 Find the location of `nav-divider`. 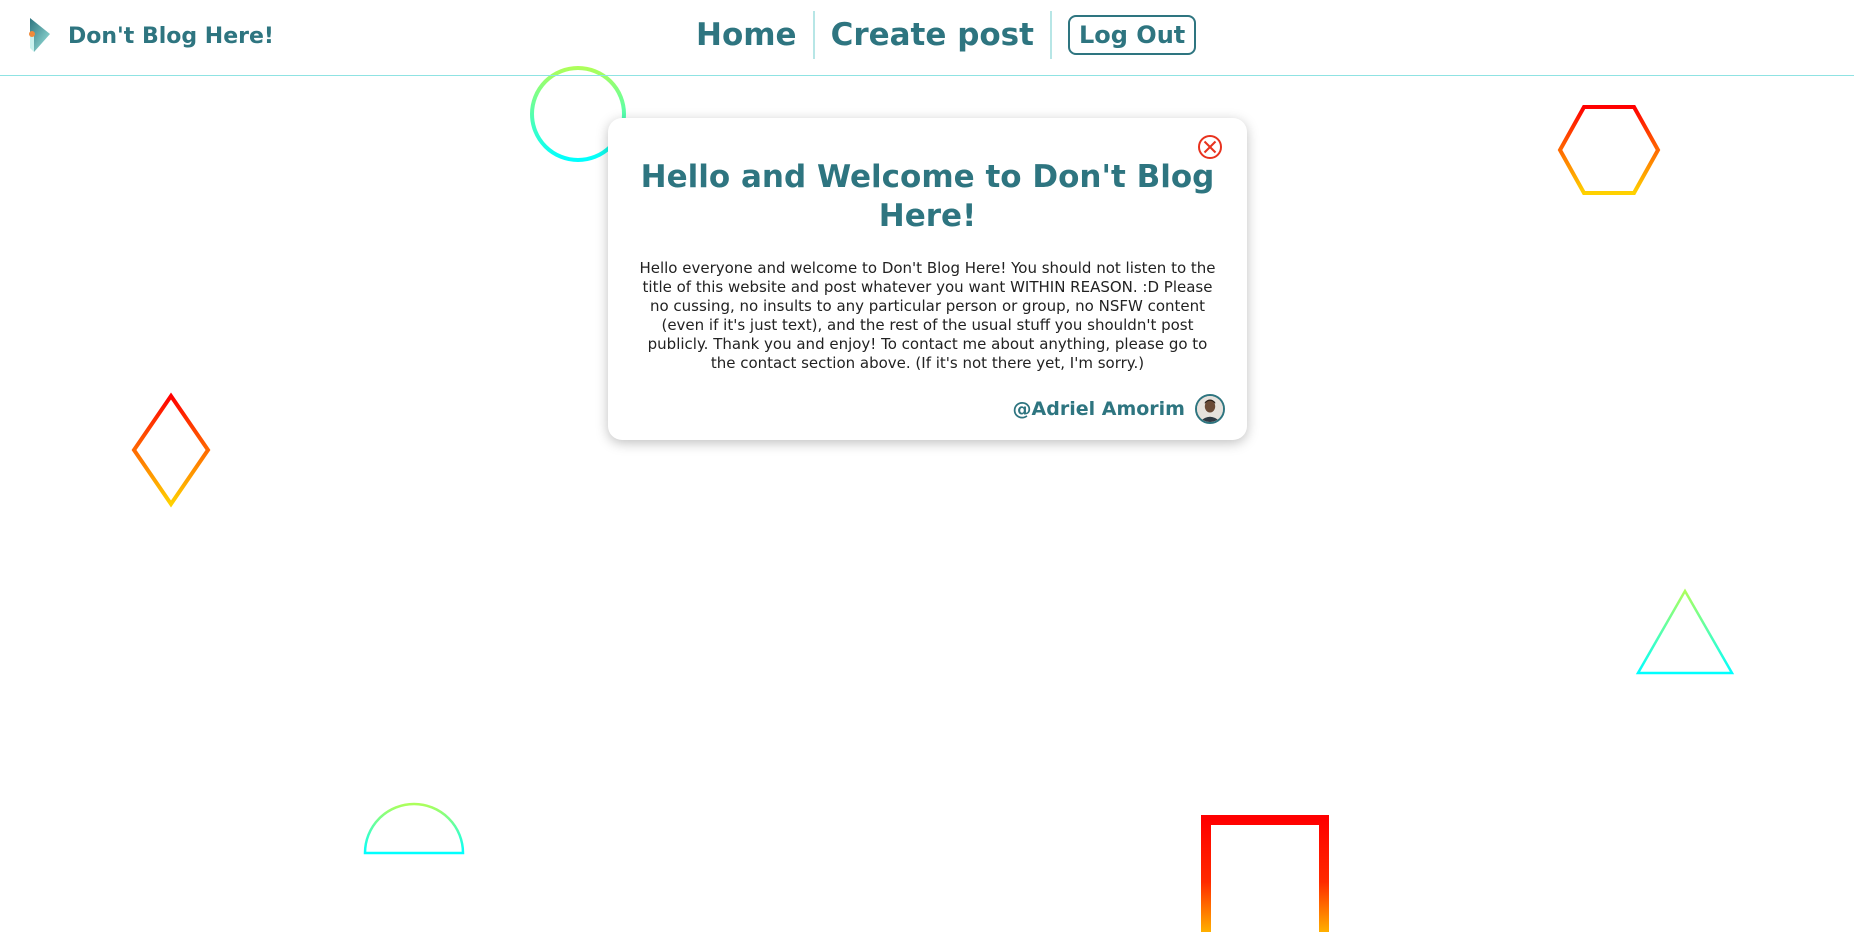

nav-divider is located at coordinates (1050, 35).